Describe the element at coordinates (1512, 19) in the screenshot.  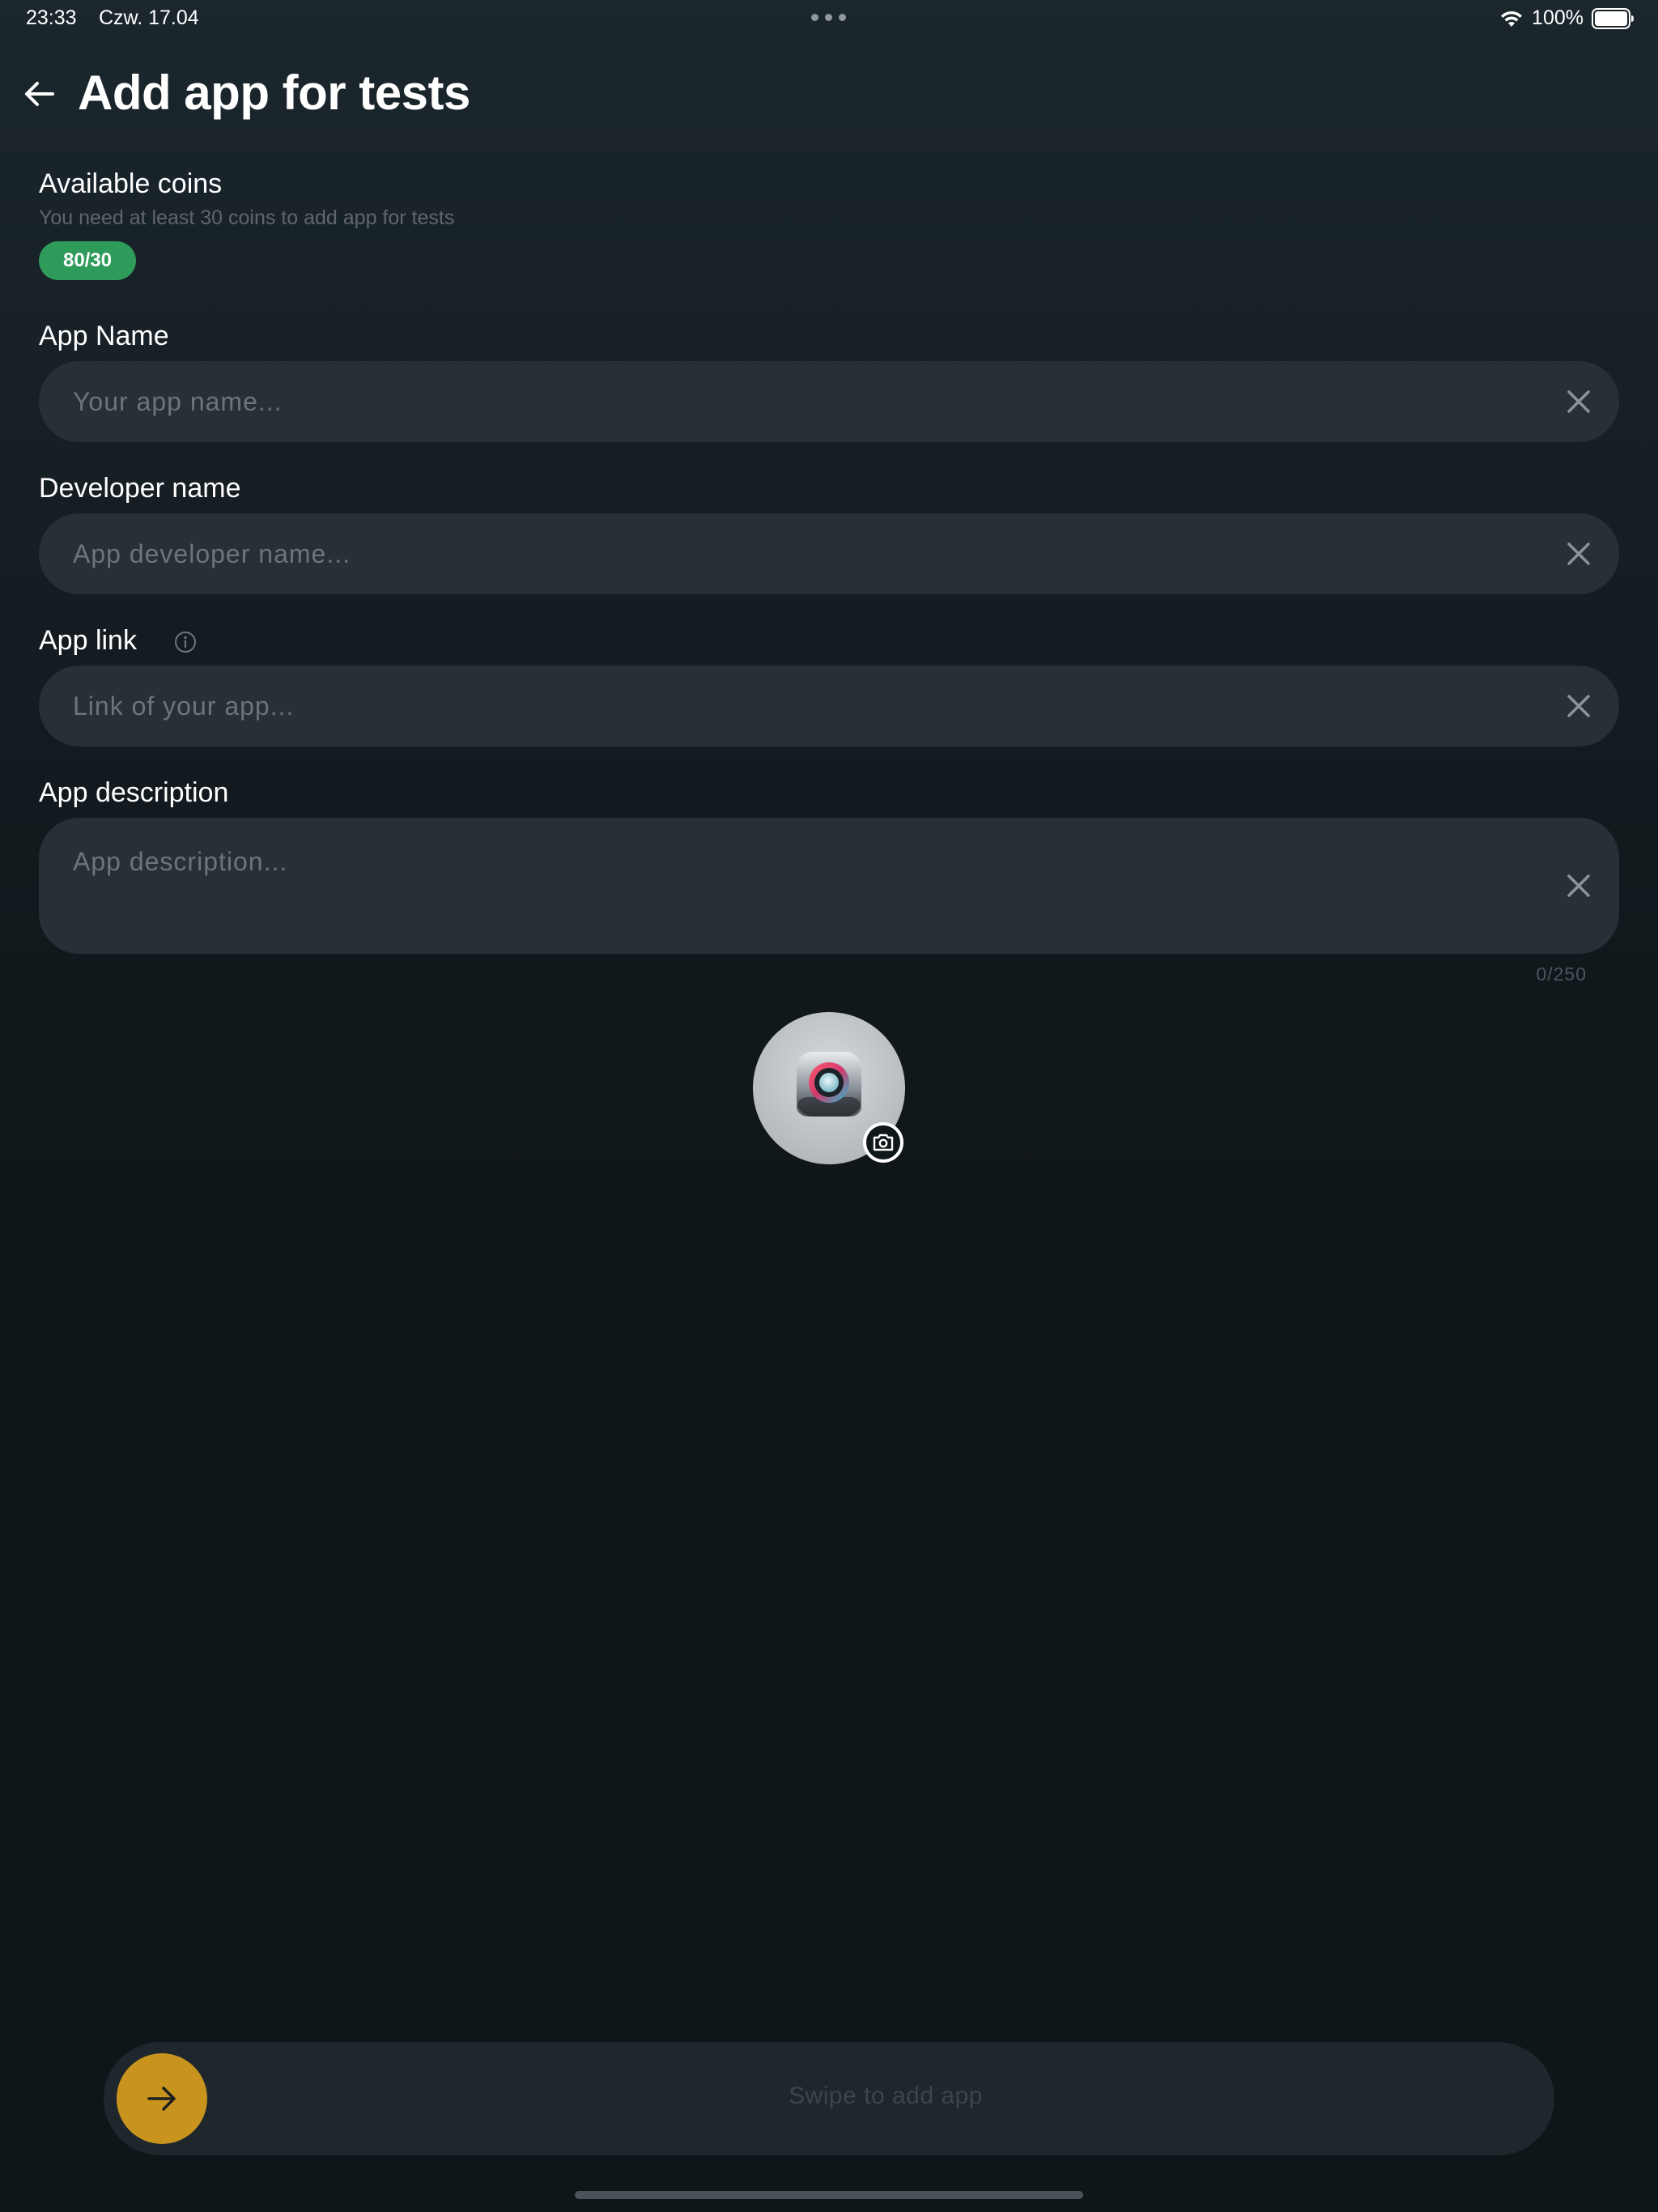
I see `wifi-icon` at that location.